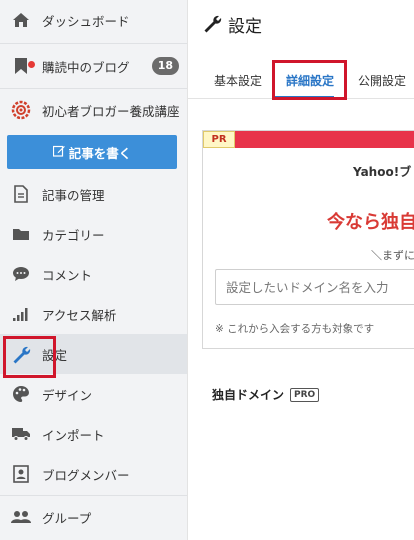 The image size is (414, 540). Describe the element at coordinates (67, 395) in the screenshot. I see `sidebar-item-label: デザイン` at that location.